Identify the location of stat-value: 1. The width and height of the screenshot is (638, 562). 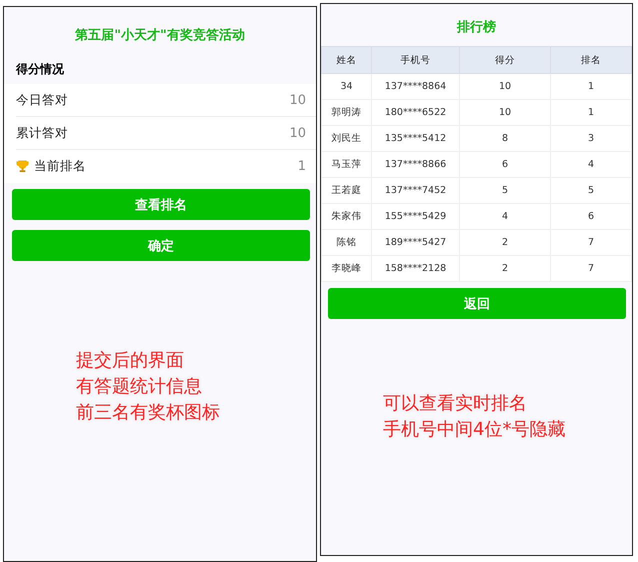
(302, 166).